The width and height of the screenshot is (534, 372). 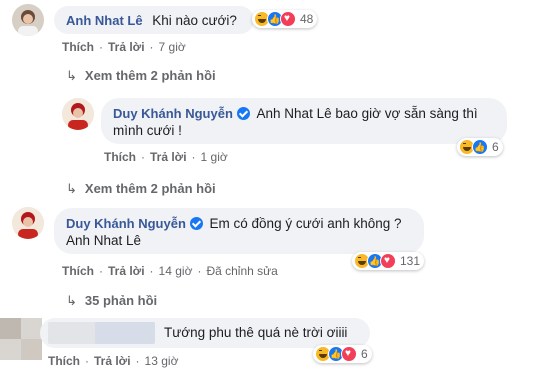 I want to click on comment-text: Tướng phu thê quá nè trời ơiiii, so click(x=256, y=332).